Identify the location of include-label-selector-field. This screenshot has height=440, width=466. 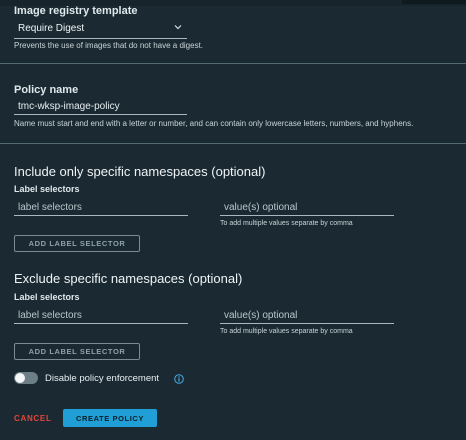
(101, 207).